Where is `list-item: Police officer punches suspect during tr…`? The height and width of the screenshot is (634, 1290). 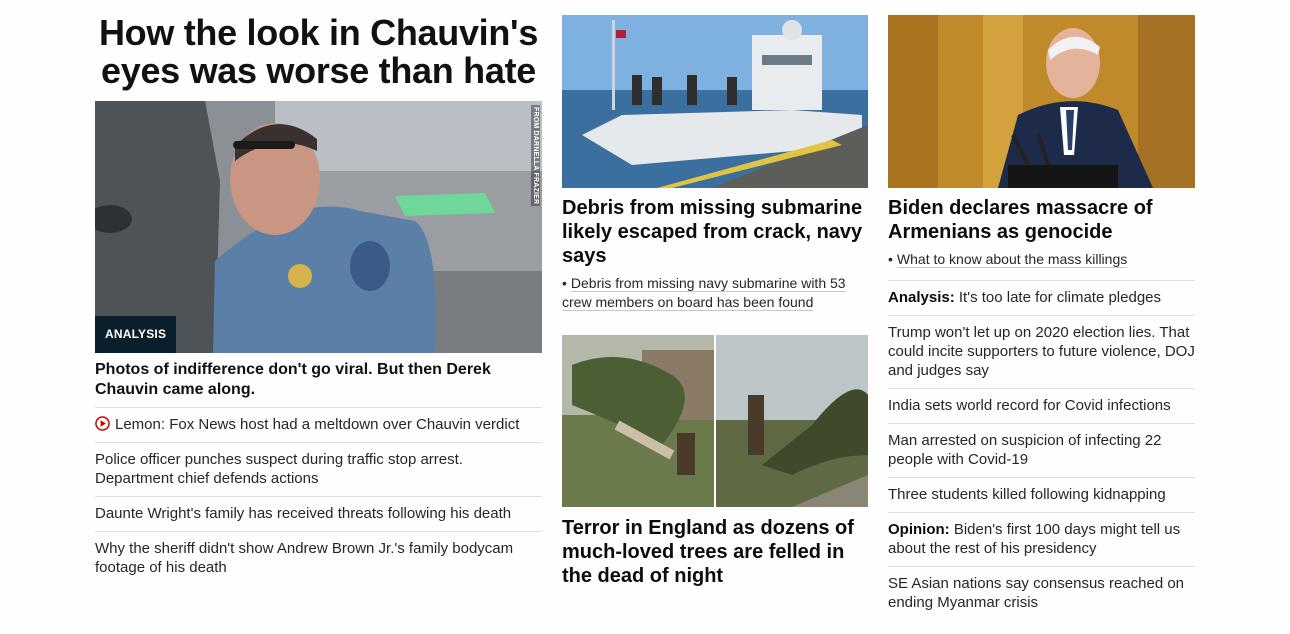
list-item: Police officer punches suspect during tr… is located at coordinates (318, 469).